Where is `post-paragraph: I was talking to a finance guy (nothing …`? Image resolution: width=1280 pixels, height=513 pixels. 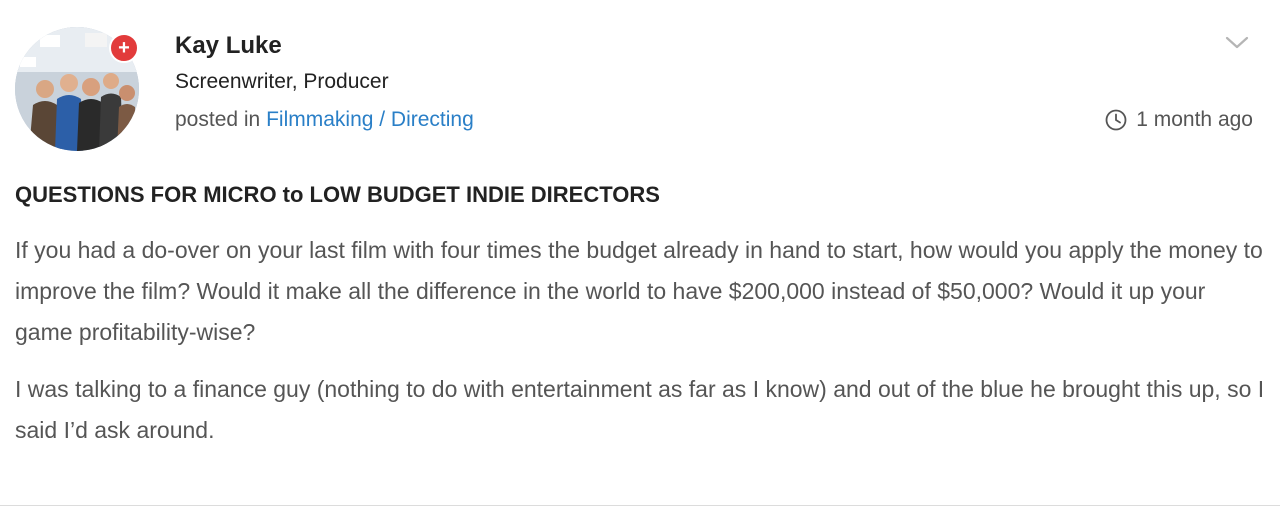 post-paragraph: I was talking to a finance guy (nothing … is located at coordinates (640, 409).